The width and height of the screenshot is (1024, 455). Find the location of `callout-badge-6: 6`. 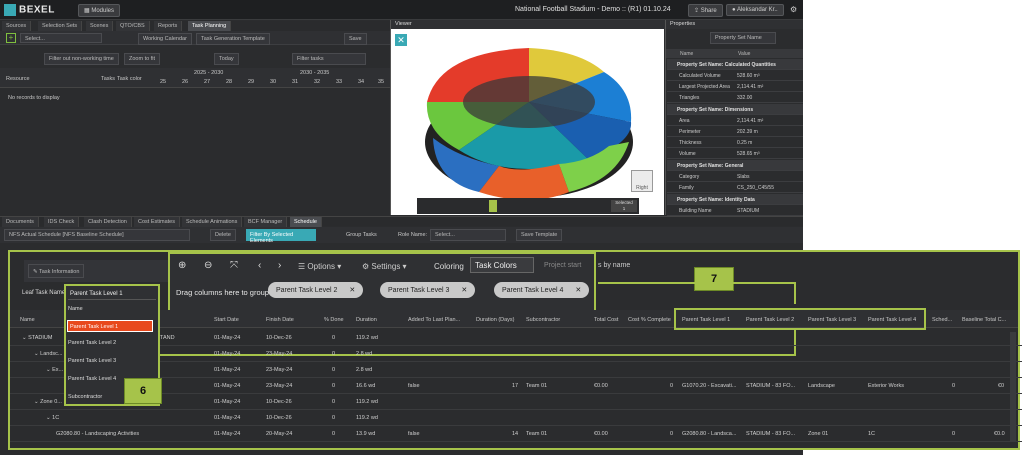

callout-badge-6: 6 is located at coordinates (143, 391).